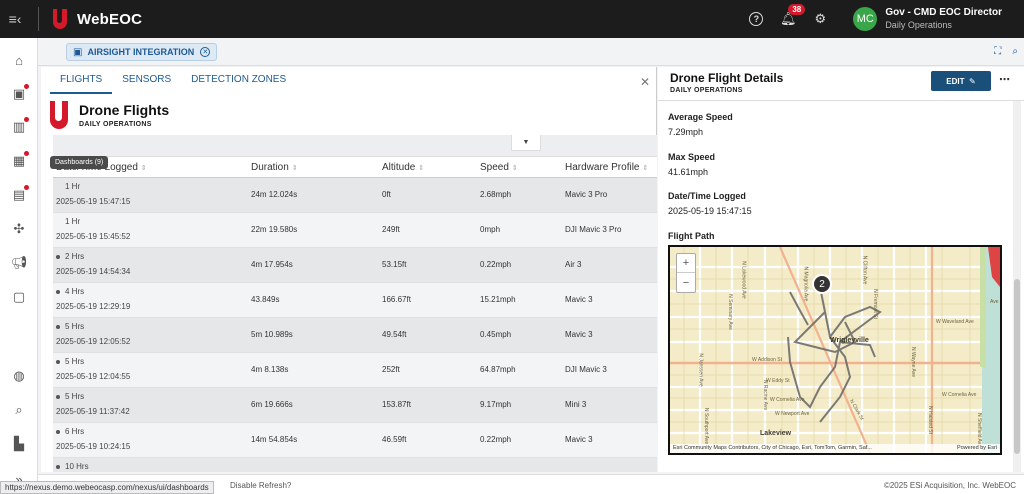 Image resolution: width=1024 pixels, height=494 pixels. Describe the element at coordinates (918, 25) in the screenshot. I see `user-position: Daily Operations` at that location.